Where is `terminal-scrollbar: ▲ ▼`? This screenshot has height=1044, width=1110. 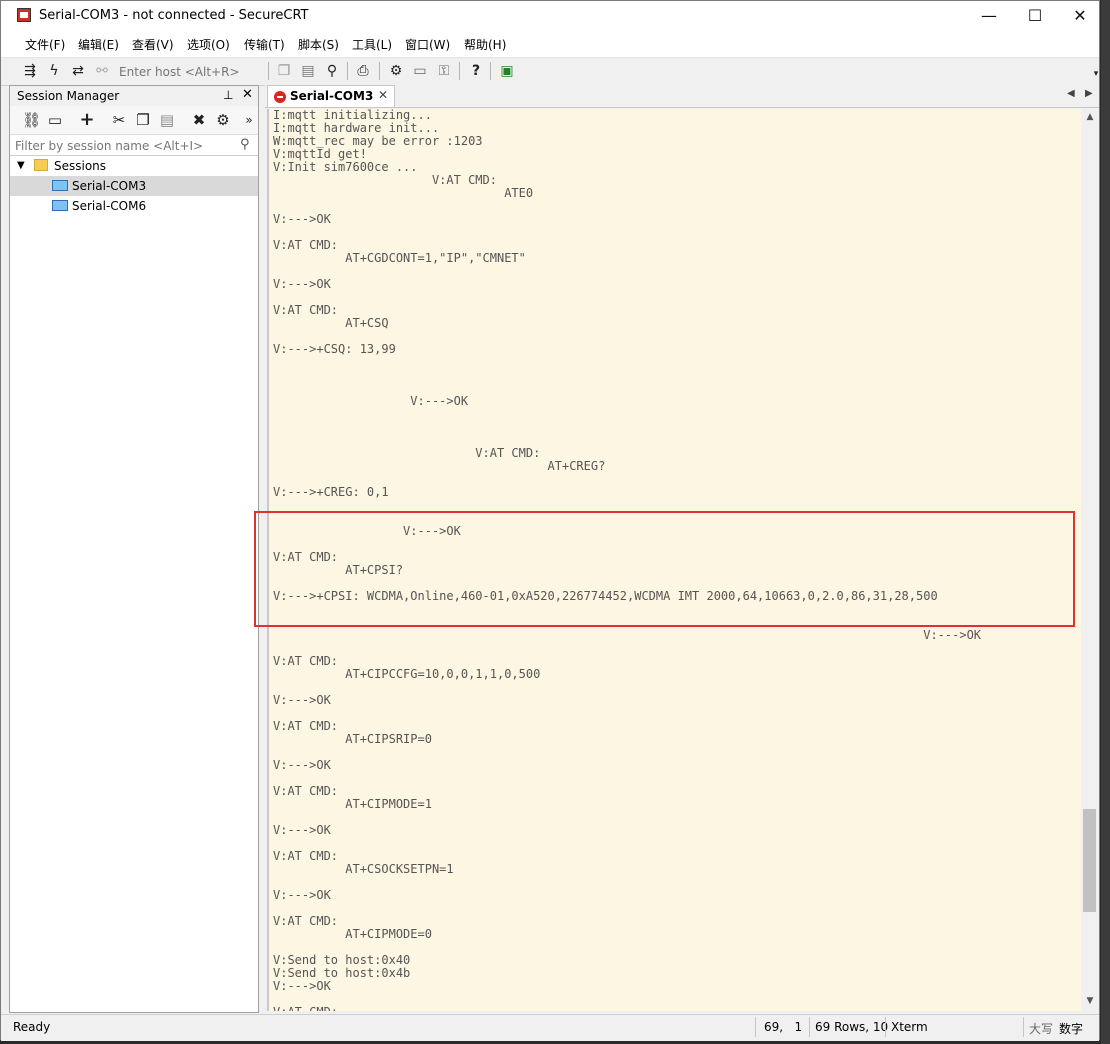
terminal-scrollbar: ▲ ▼ is located at coordinates (1090, 560).